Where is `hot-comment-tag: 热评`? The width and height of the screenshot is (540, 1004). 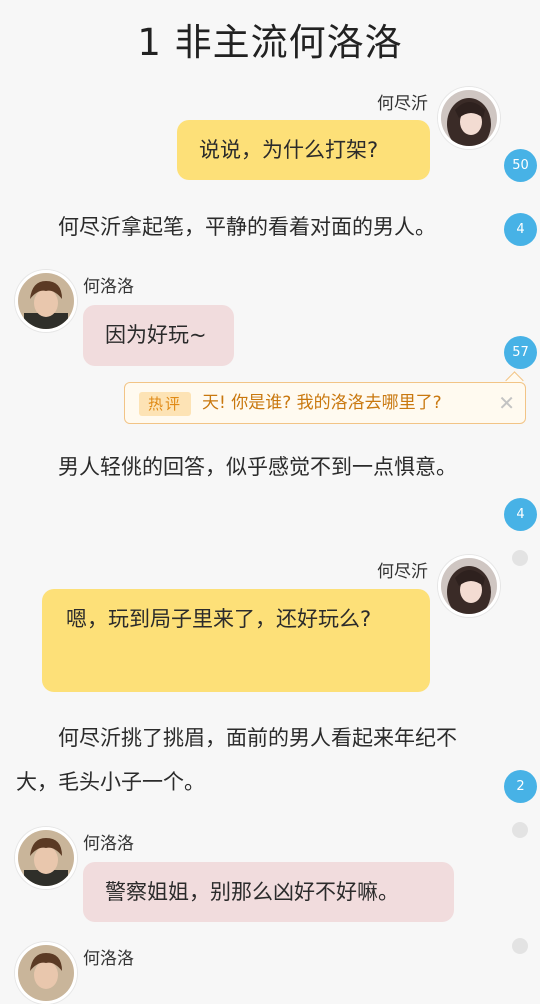
hot-comment-tag: 热评 is located at coordinates (165, 404).